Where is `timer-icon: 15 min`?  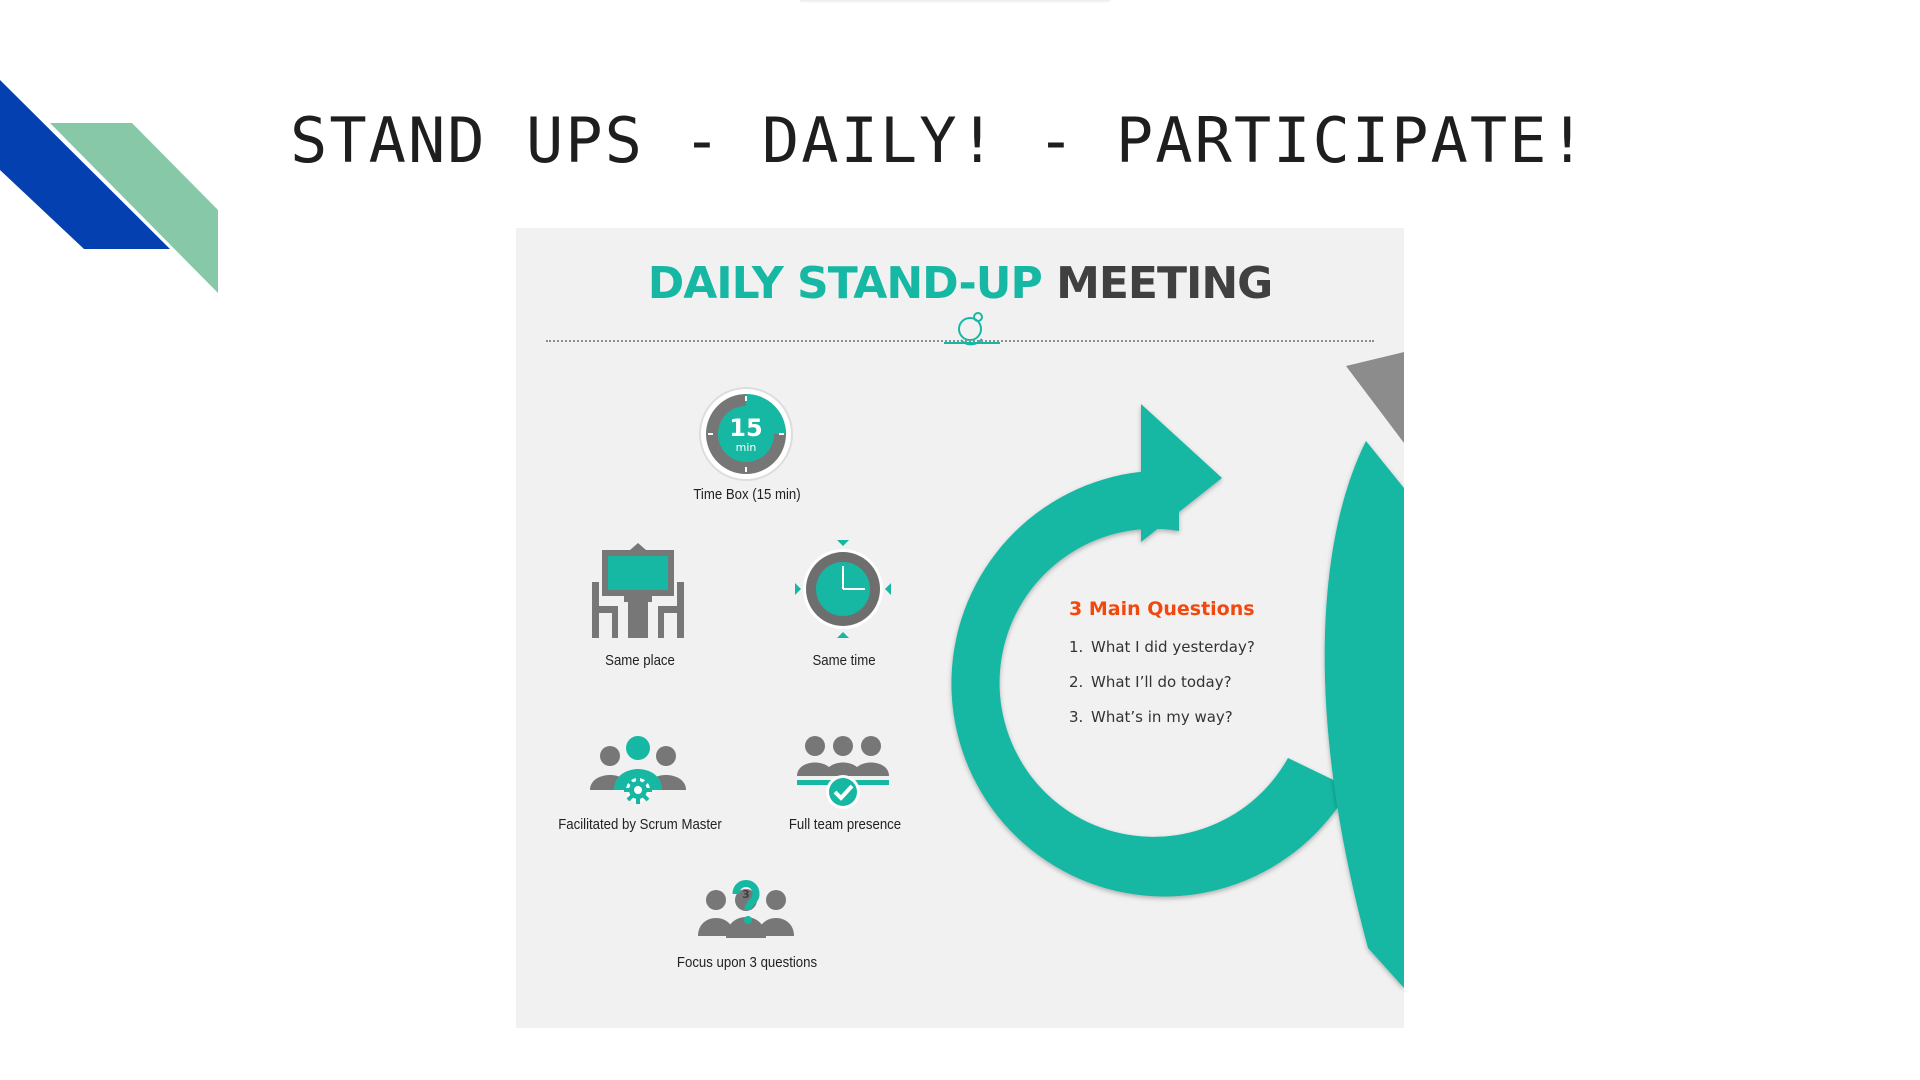
timer-icon: 15 min is located at coordinates (746, 434).